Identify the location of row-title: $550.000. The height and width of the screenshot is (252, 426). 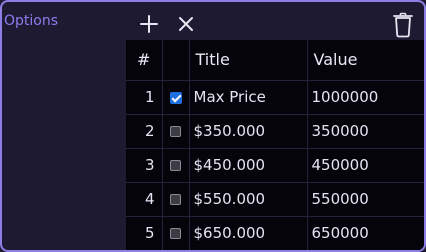
(248, 199).